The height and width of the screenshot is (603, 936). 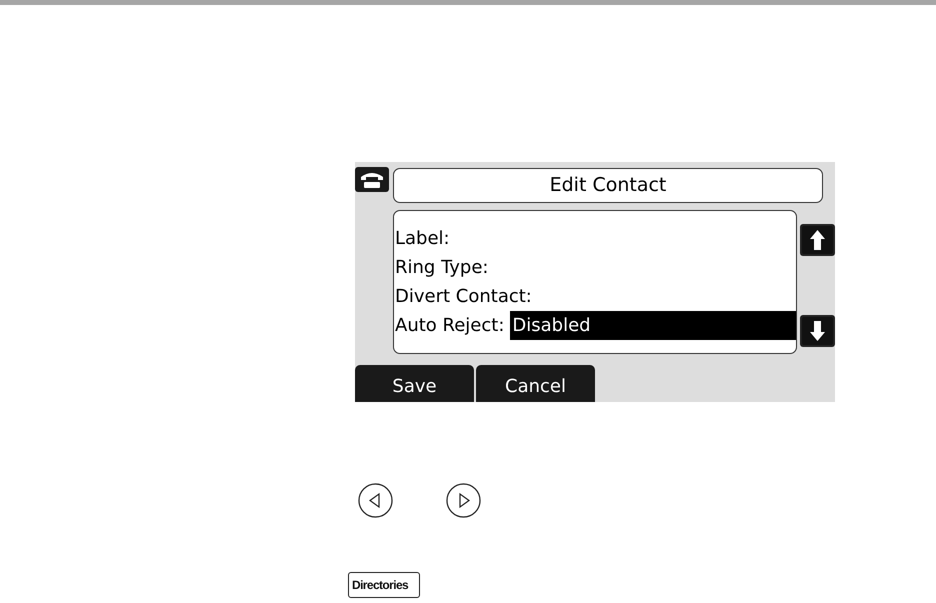 What do you see at coordinates (535, 383) in the screenshot?
I see `softkey: Cancel` at bounding box center [535, 383].